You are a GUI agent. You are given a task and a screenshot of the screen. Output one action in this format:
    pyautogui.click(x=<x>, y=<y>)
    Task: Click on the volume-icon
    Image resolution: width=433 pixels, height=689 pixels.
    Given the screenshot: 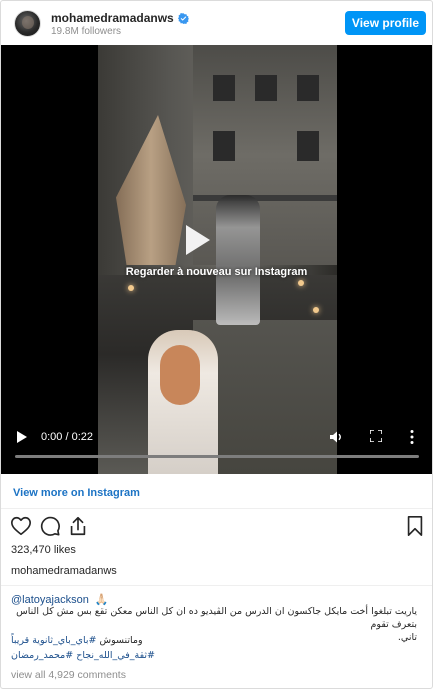 What is the action you would take?
    pyautogui.click(x=336, y=437)
    